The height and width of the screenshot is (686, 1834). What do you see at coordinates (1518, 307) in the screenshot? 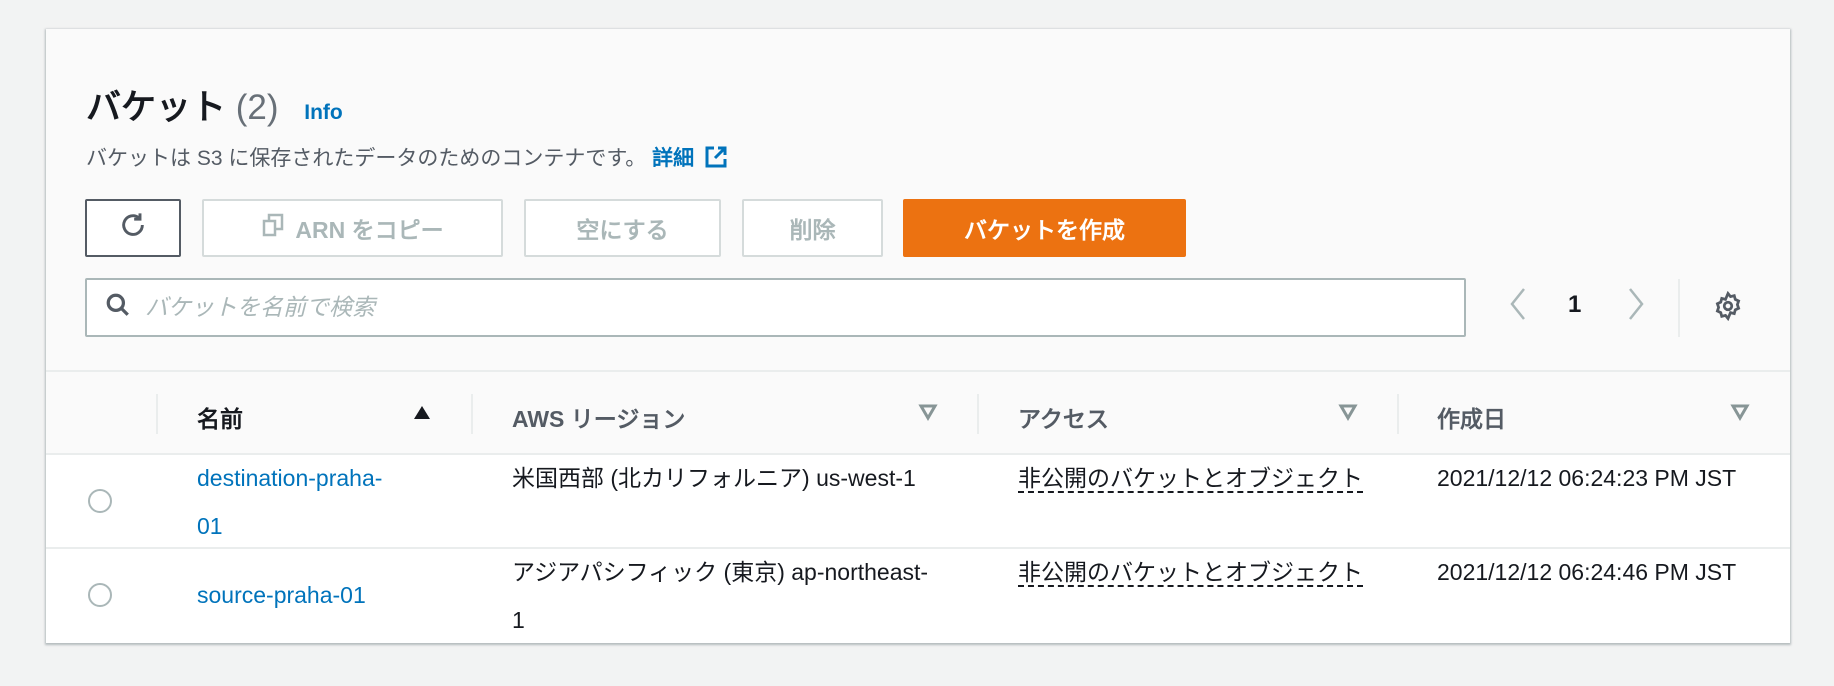
I see `previous-page-button` at bounding box center [1518, 307].